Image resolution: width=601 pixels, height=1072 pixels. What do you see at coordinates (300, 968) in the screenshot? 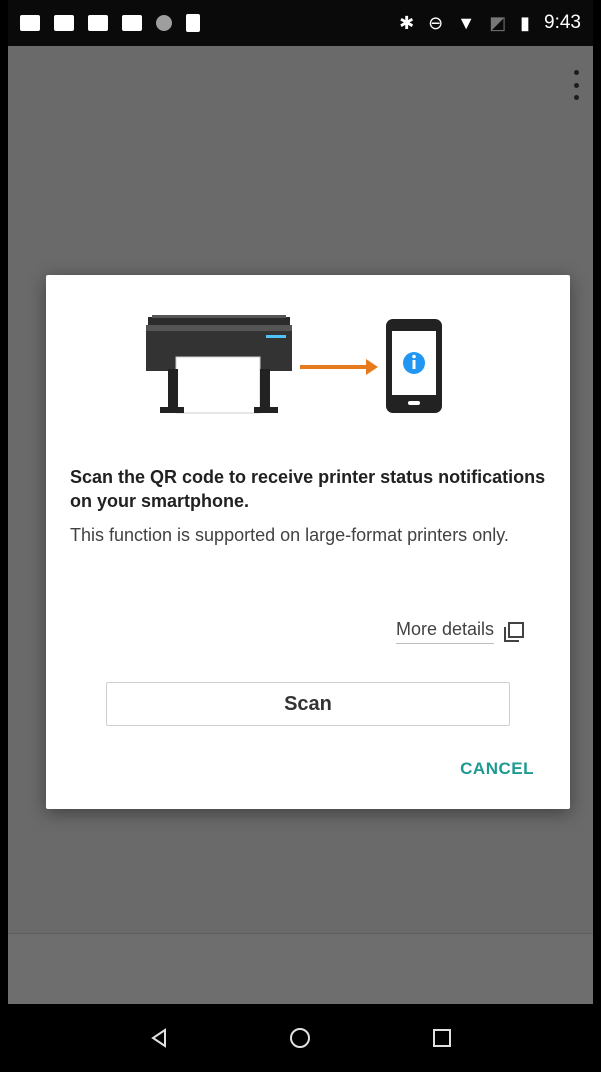
I see `app-bottom-strip` at bounding box center [300, 968].